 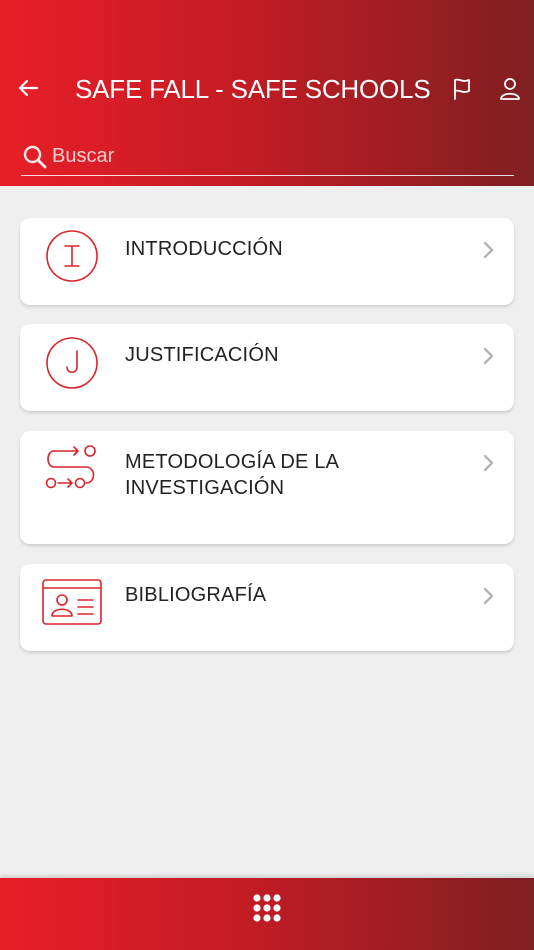 I want to click on user-button, so click(x=510, y=89).